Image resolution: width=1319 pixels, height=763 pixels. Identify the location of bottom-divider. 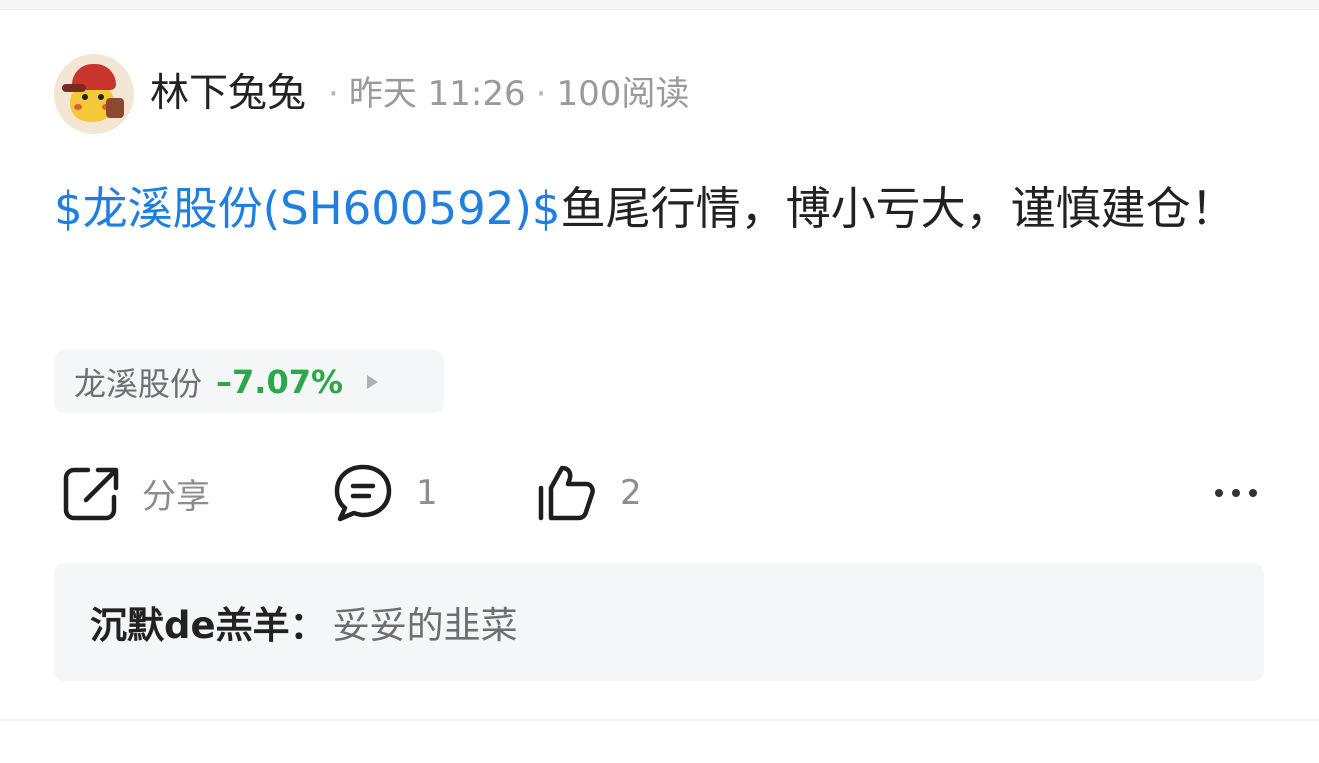
(659, 741).